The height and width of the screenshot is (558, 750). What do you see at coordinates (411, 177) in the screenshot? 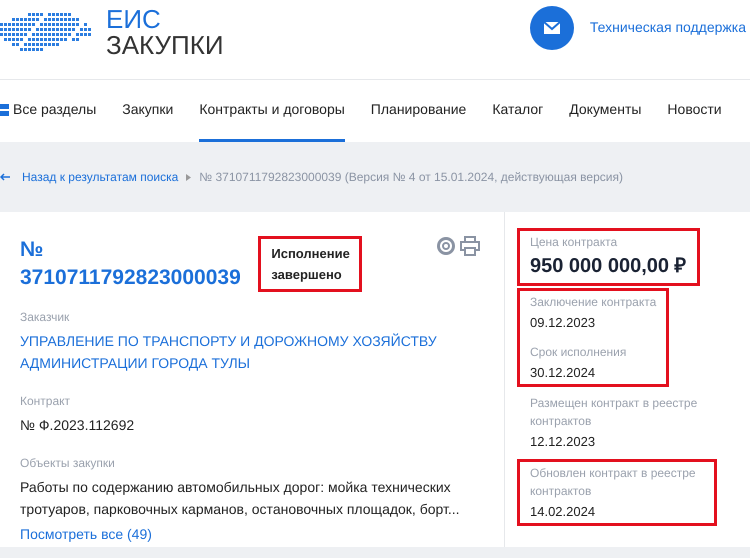
I see `breadcrumb-current: № 3710711792823000039 (Версия № 4 от 15.01.2024, действующая версия)` at bounding box center [411, 177].